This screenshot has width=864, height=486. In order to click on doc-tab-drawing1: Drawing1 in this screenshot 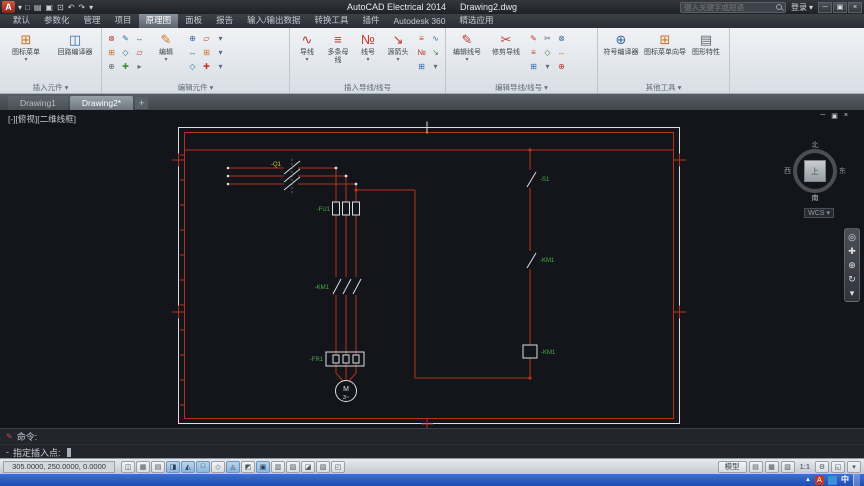, I will do `click(38, 103)`.